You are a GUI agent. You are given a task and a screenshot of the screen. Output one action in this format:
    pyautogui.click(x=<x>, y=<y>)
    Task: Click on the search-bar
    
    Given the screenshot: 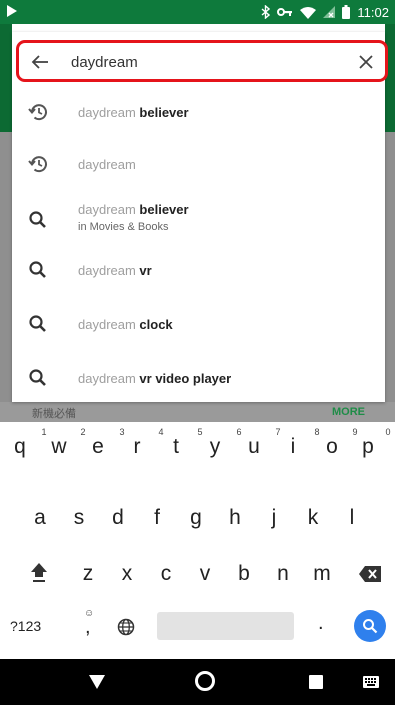 What is the action you would take?
    pyautogui.click(x=202, y=61)
    